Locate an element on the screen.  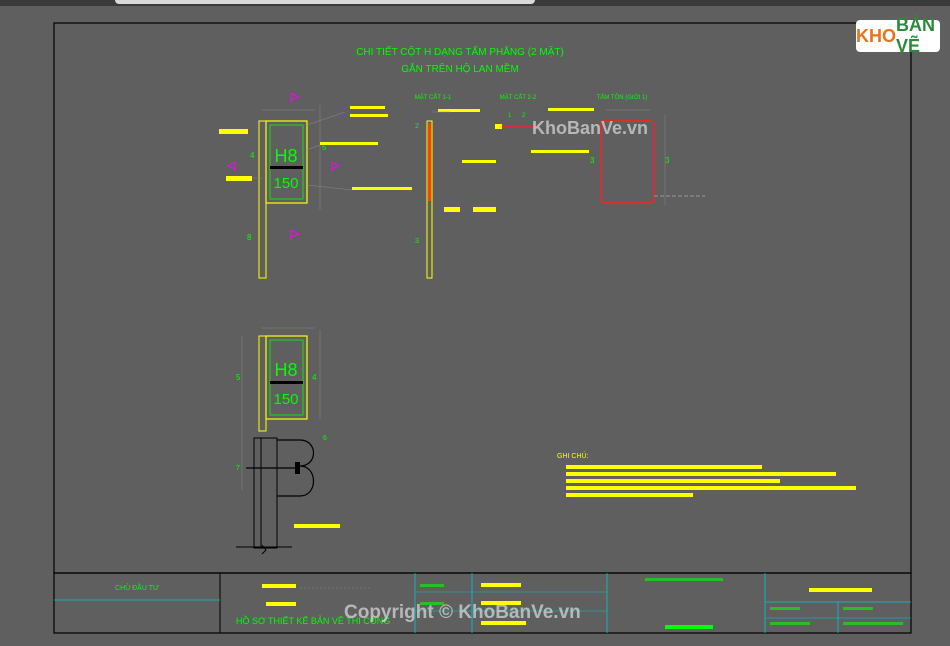
section-1-1: 2 3 is located at coordinates (455, 194).